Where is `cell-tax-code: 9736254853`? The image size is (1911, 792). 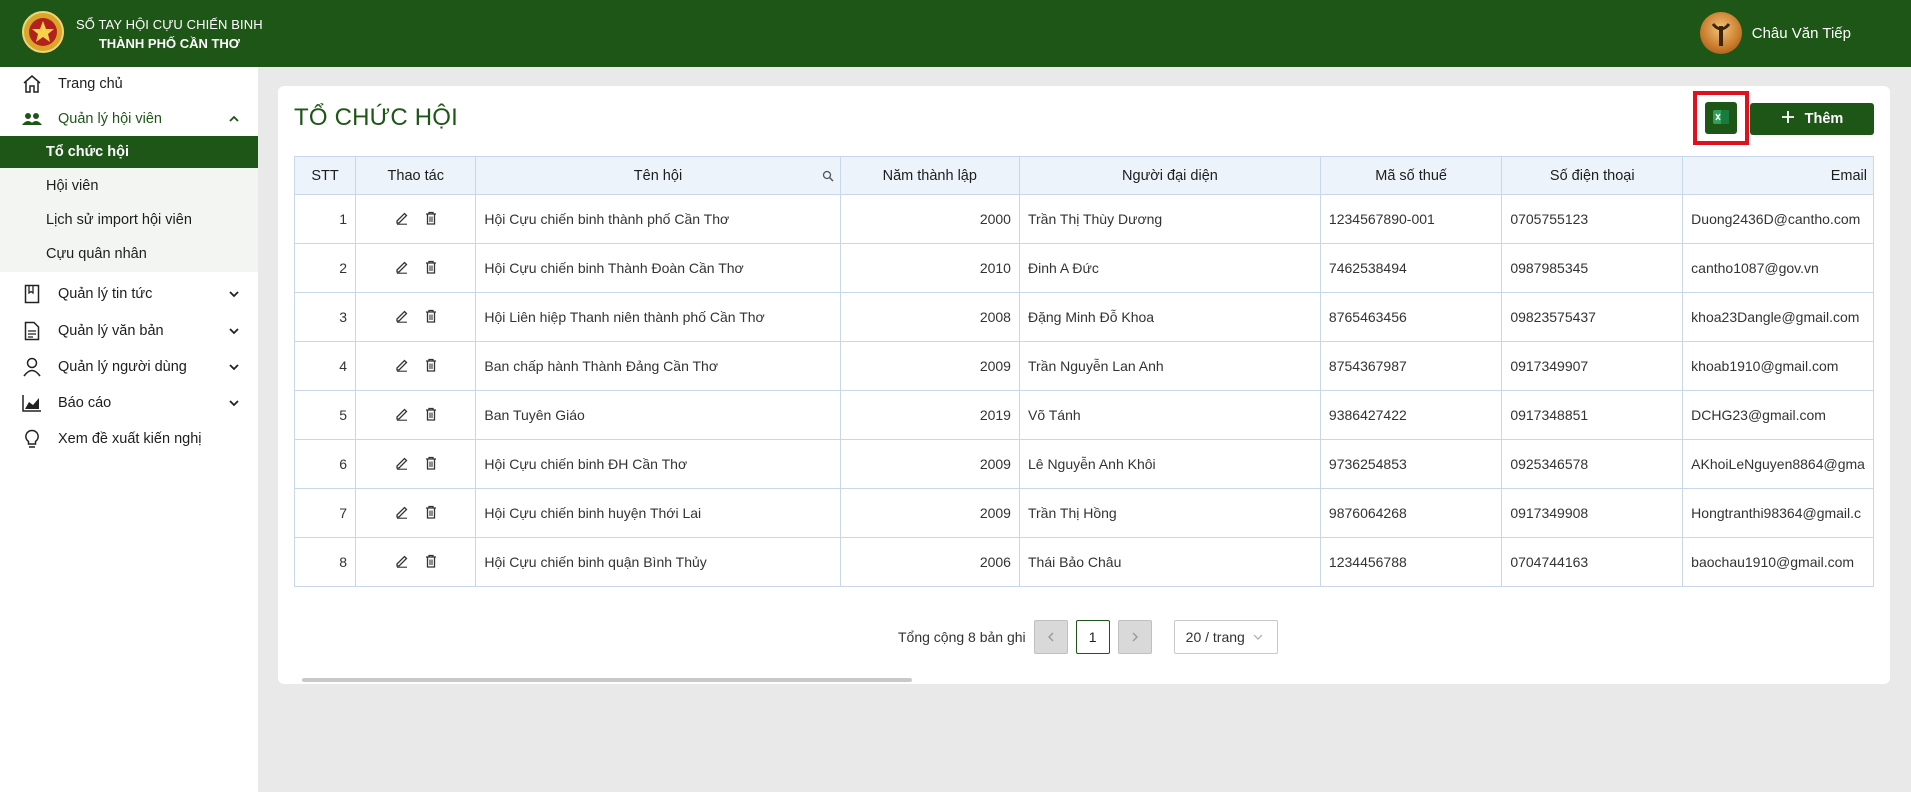 cell-tax-code: 9736254853 is located at coordinates (1411, 464).